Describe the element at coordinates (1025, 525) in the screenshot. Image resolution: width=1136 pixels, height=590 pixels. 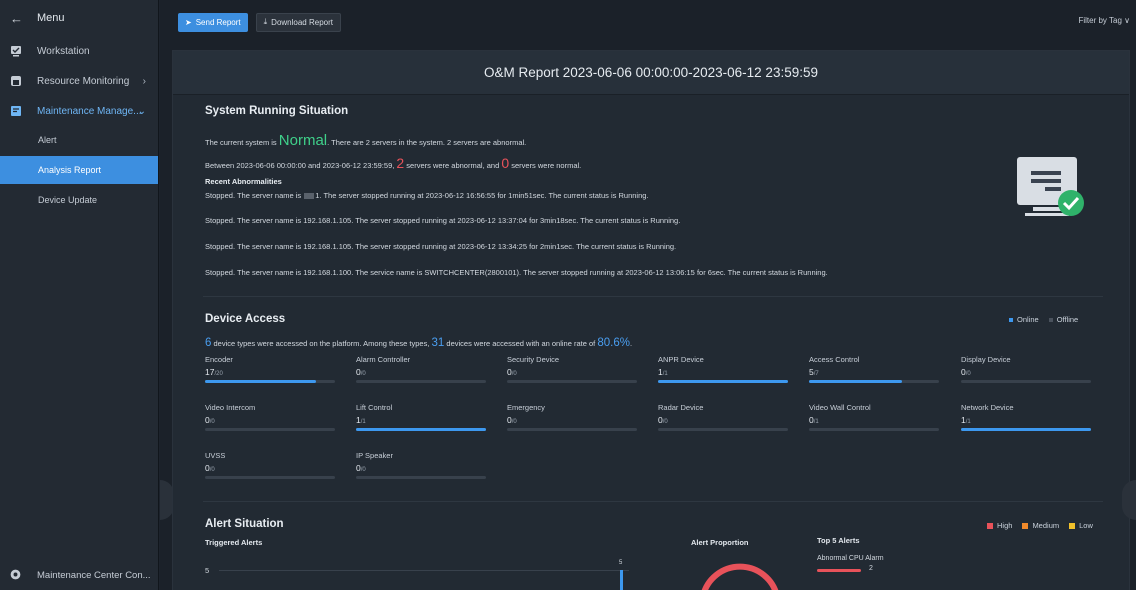
I see `medium-swatch` at that location.